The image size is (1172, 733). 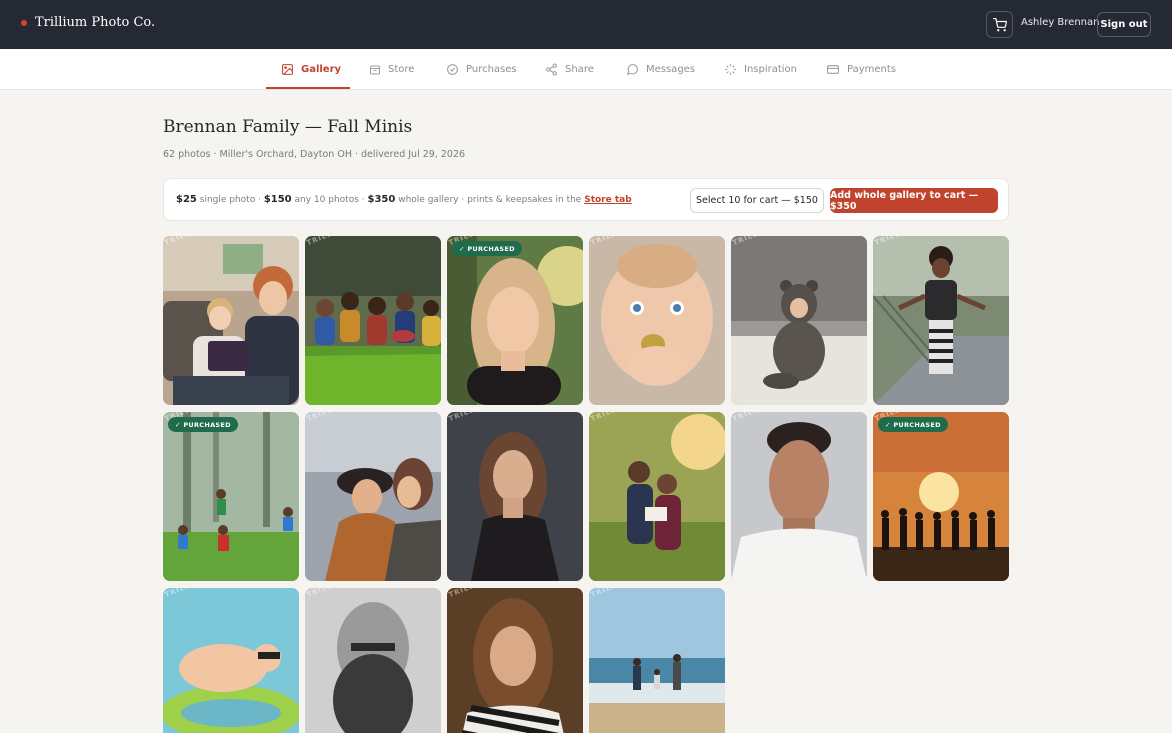 I want to click on add-whole-gallery-button: Add whole gallery to cart — $350, so click(x=914, y=200).